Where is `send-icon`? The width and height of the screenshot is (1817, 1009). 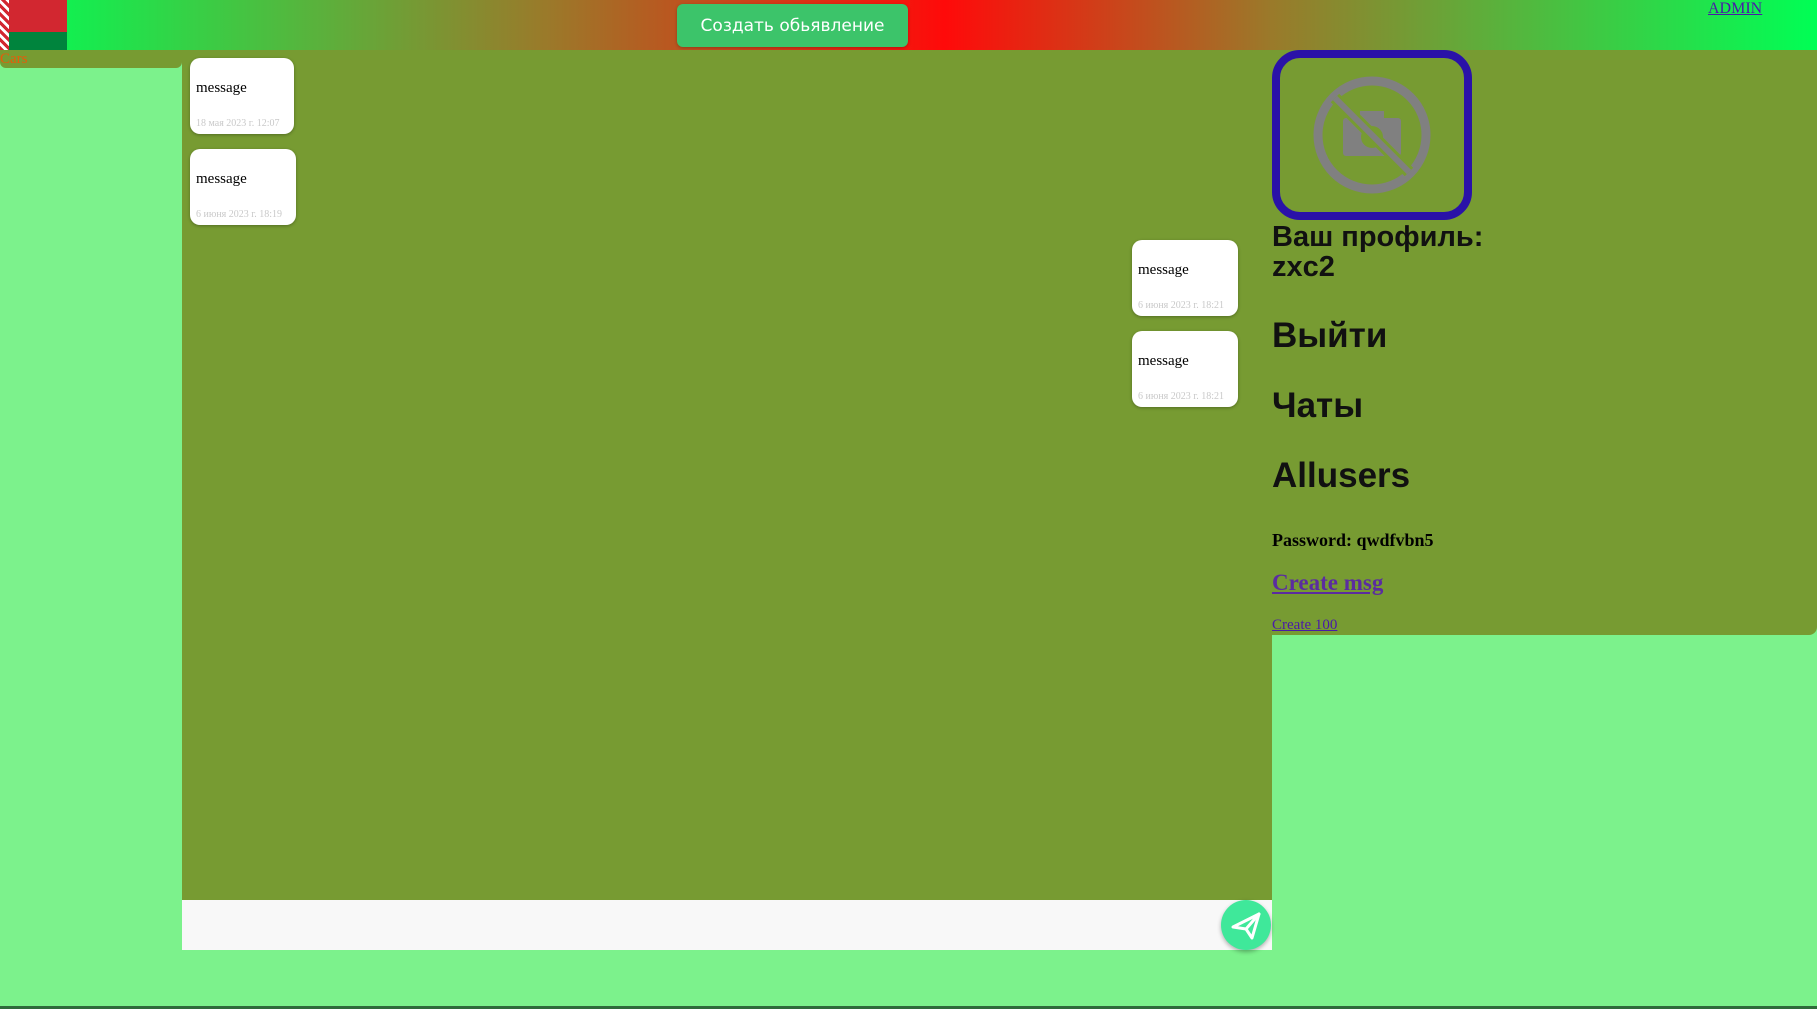
send-icon is located at coordinates (1246, 926).